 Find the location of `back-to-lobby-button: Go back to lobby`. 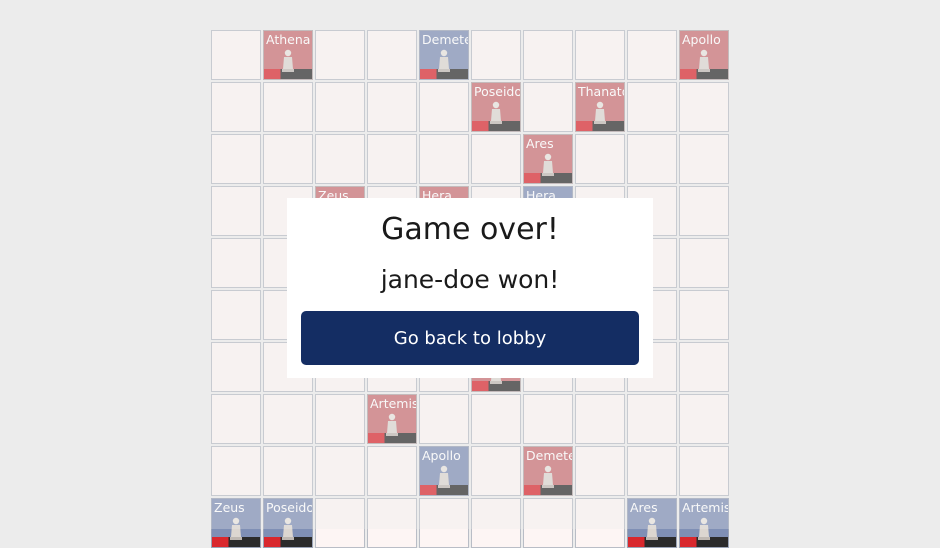

back-to-lobby-button: Go back to lobby is located at coordinates (470, 338).